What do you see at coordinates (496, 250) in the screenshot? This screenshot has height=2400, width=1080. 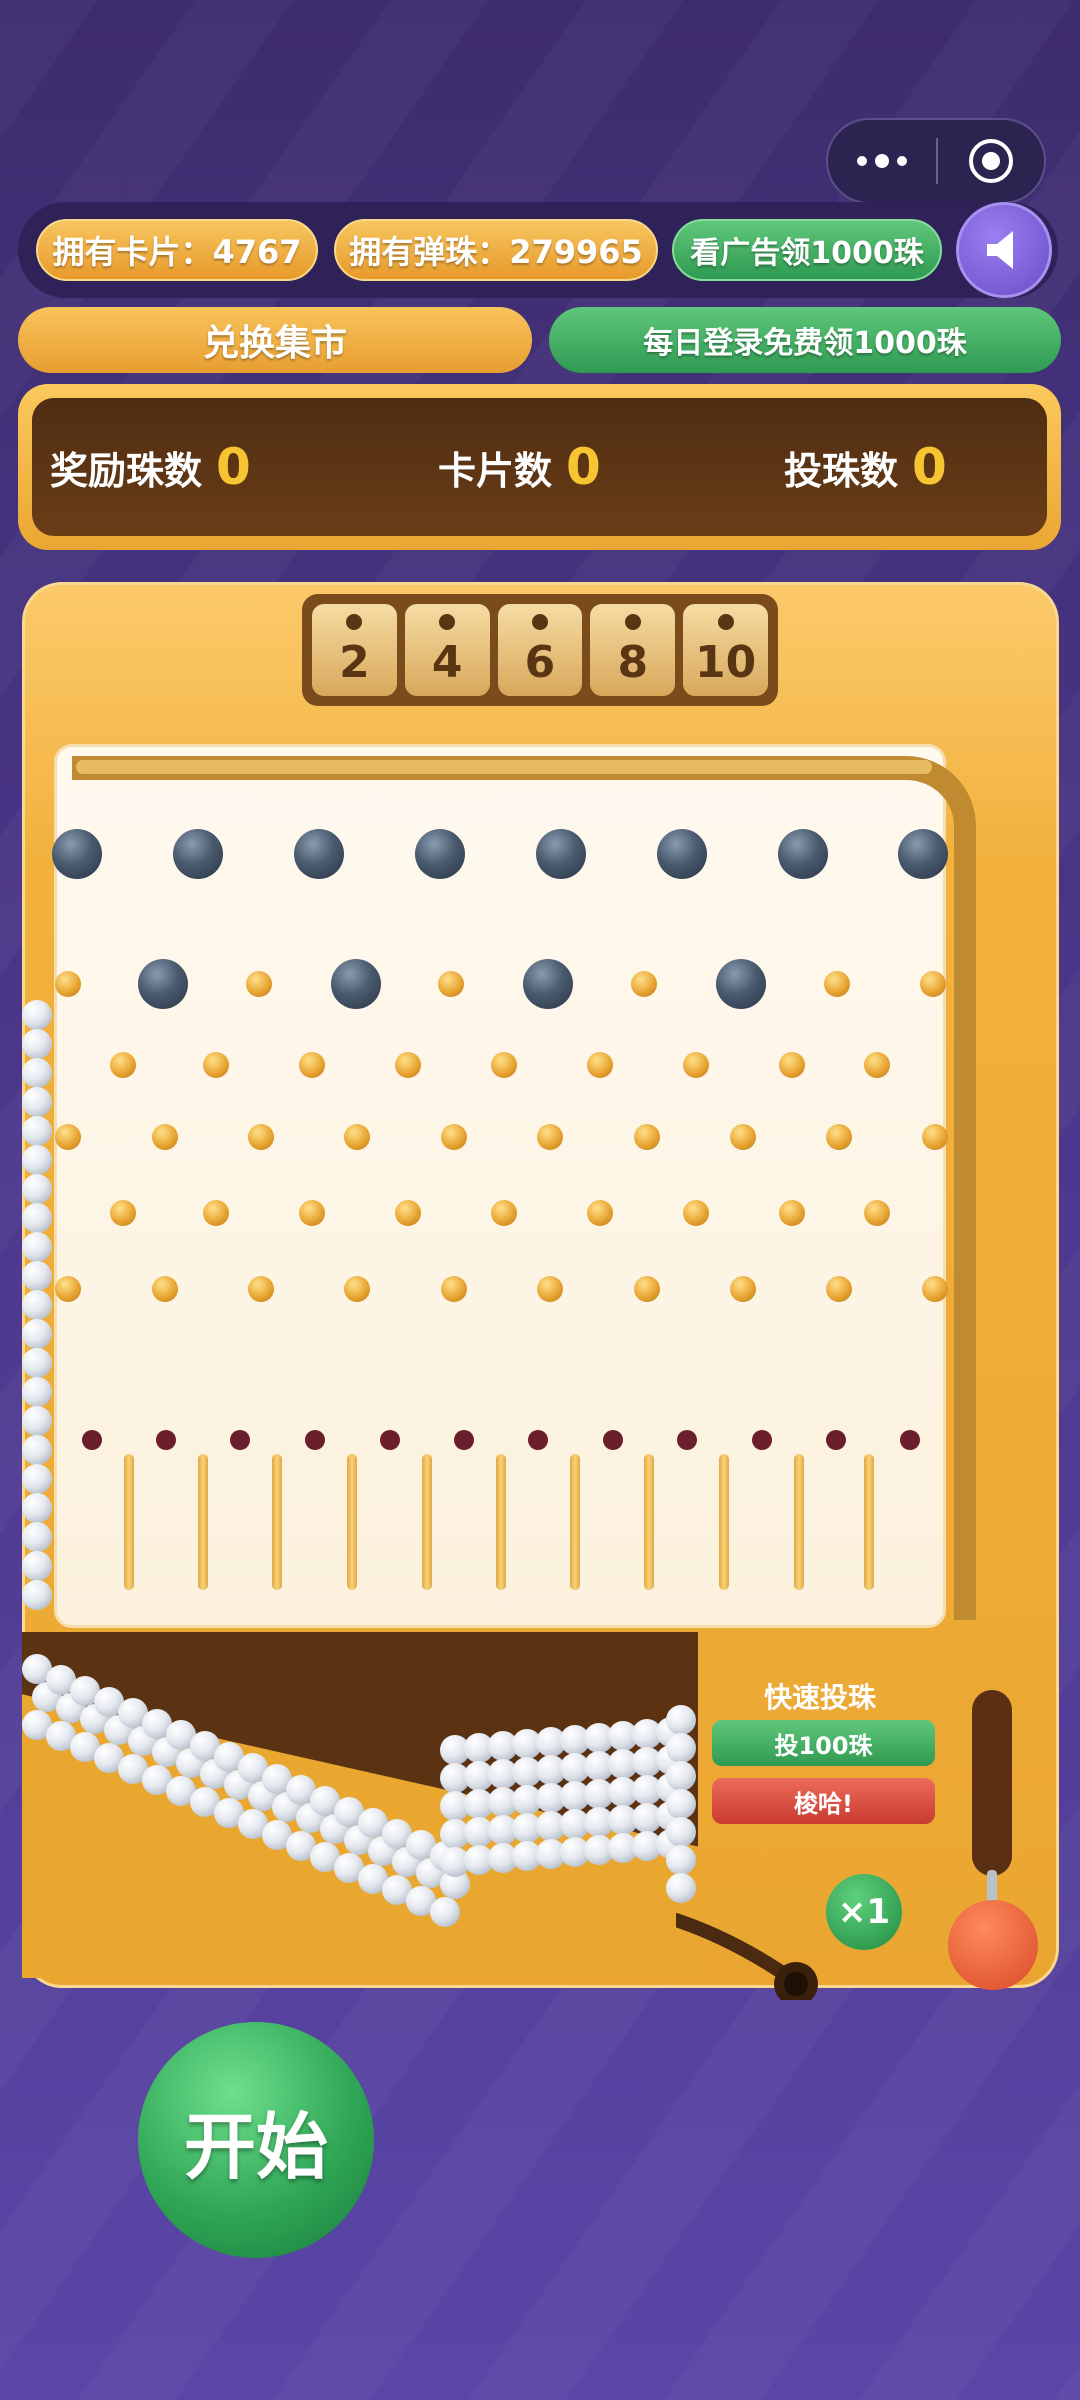 I see `marbles-owned-badge: 拥有弹珠：279965` at bounding box center [496, 250].